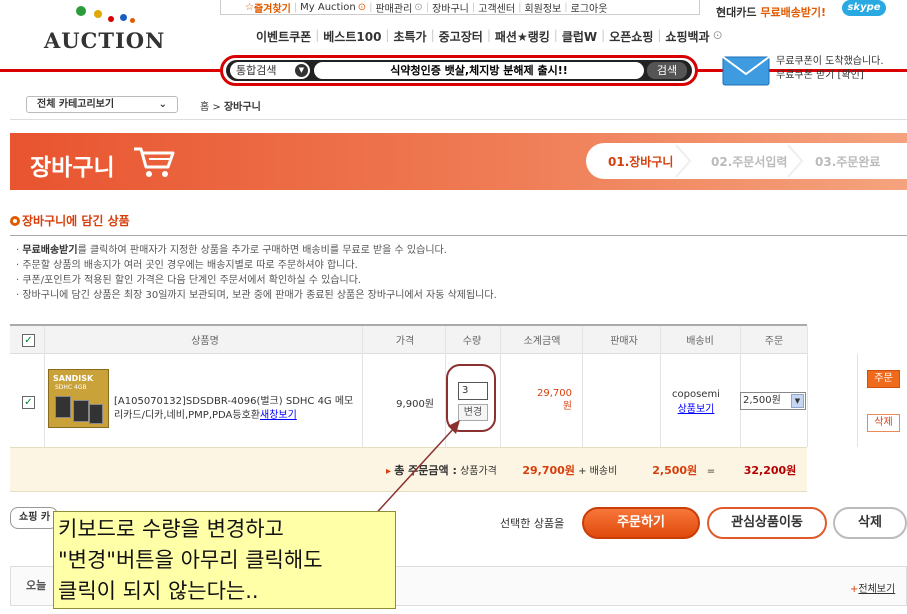 The height and width of the screenshot is (614, 907). I want to click on step-cart: 01.장바구니, so click(641, 162).